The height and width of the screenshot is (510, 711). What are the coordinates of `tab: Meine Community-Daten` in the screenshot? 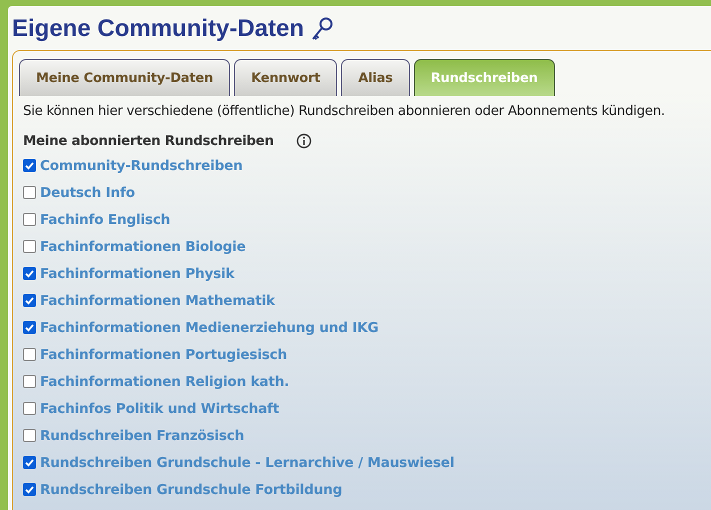 It's located at (124, 77).